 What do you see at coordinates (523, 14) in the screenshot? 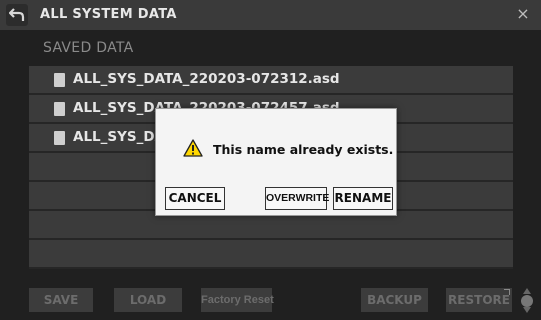
I see `close-button: ×` at bounding box center [523, 14].